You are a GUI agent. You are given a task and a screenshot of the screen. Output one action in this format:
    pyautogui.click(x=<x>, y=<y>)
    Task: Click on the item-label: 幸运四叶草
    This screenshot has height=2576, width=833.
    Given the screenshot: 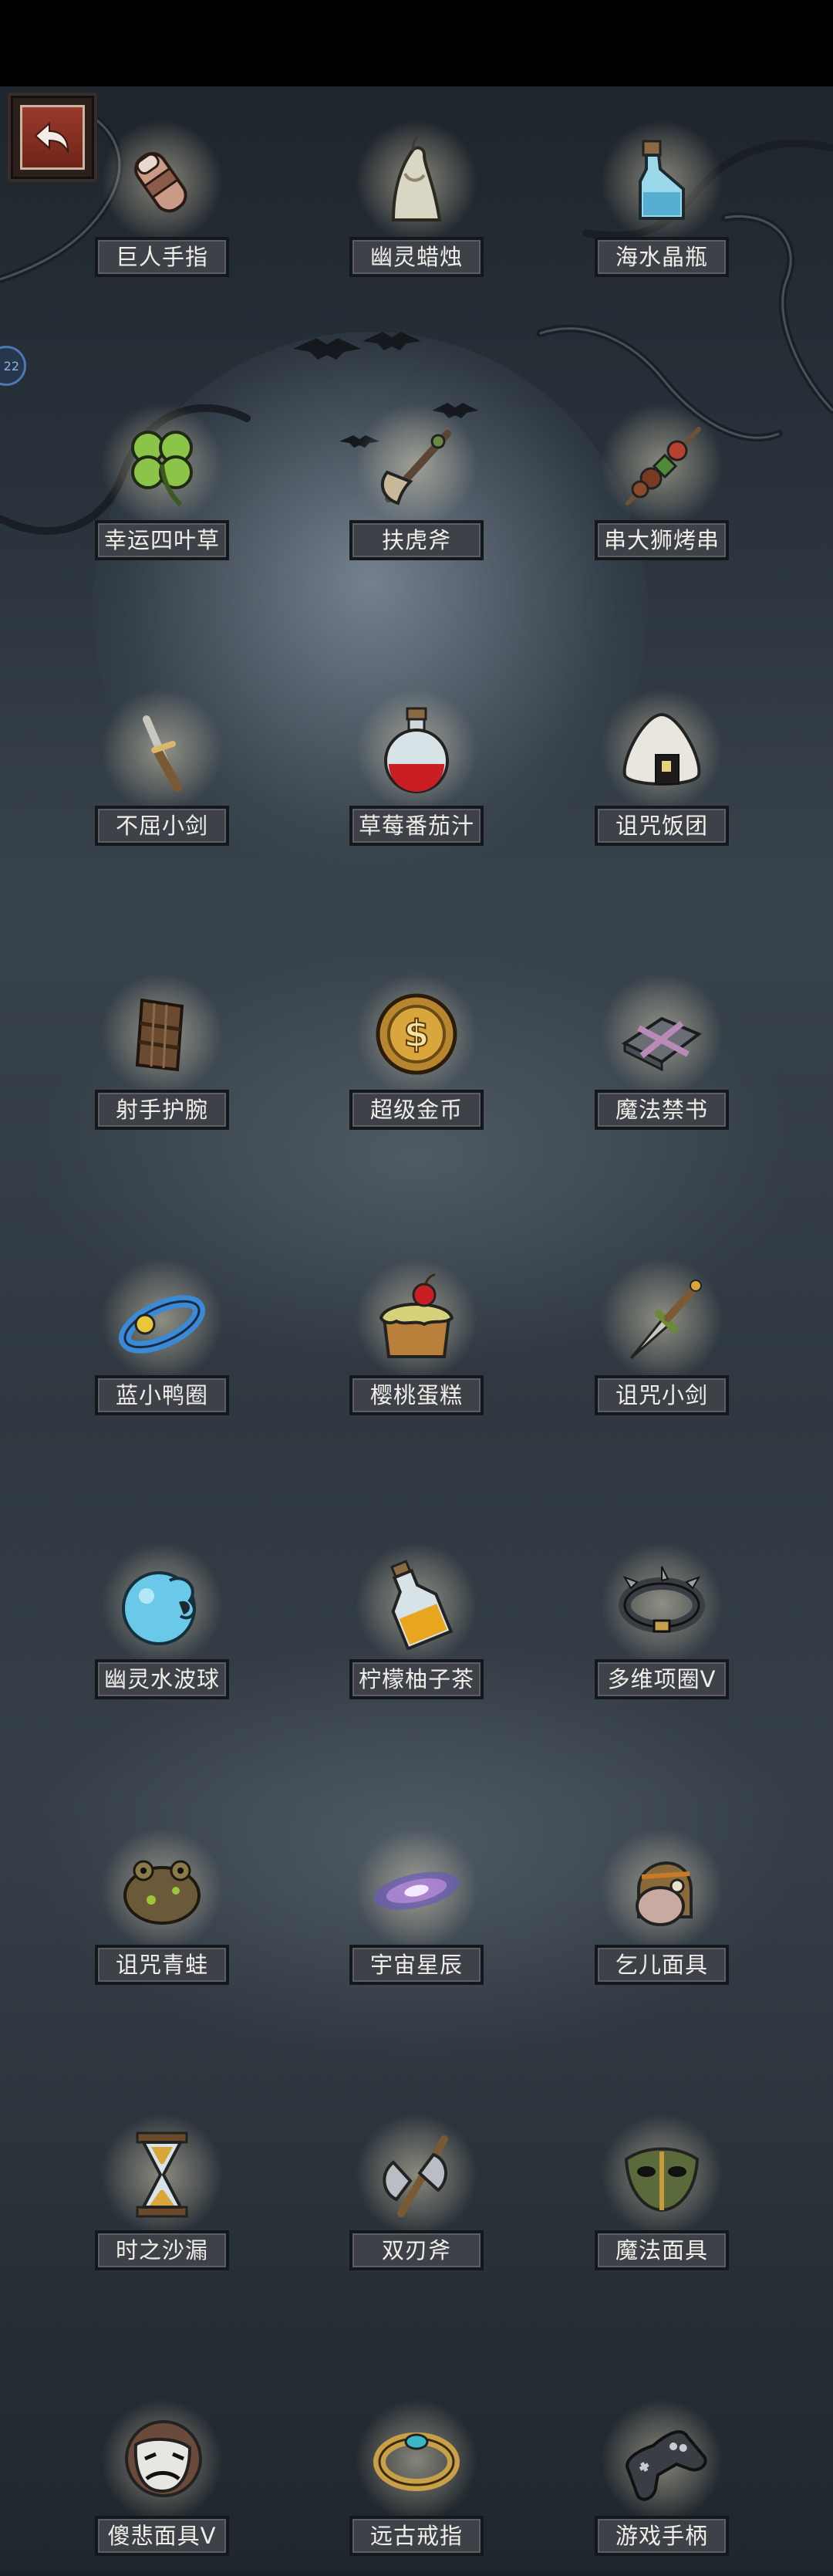 What is the action you would take?
    pyautogui.click(x=162, y=540)
    